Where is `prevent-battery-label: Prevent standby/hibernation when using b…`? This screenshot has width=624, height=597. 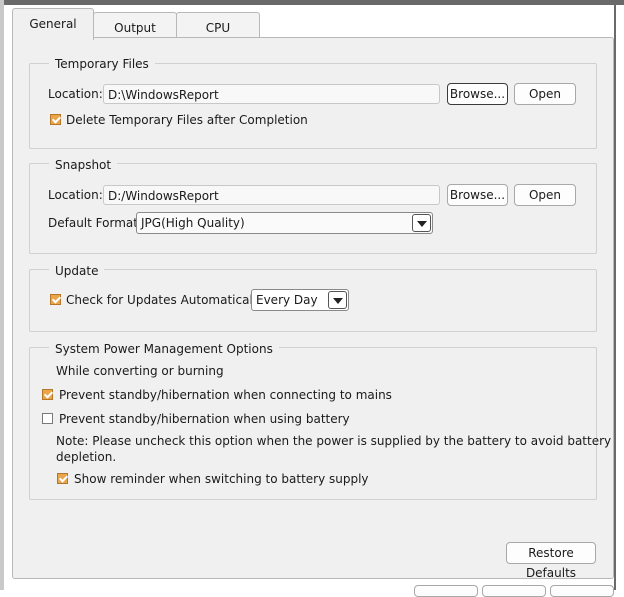 prevent-battery-label: Prevent standby/hibernation when using b… is located at coordinates (204, 419).